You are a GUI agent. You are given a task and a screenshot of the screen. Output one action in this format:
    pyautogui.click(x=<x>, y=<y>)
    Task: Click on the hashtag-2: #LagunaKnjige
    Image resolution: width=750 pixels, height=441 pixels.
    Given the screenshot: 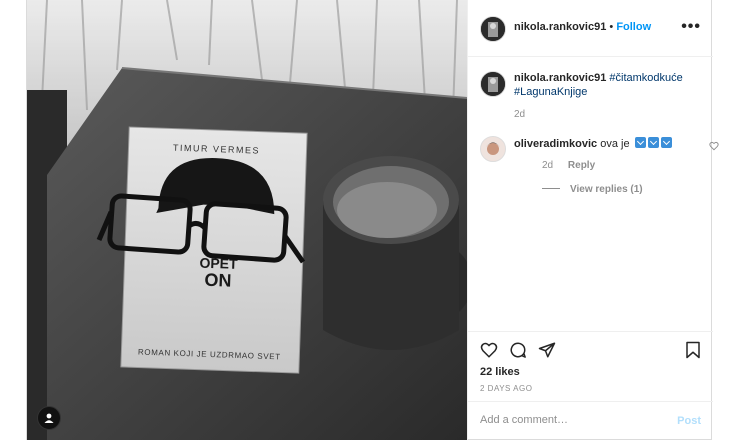 What is the action you would take?
    pyautogui.click(x=550, y=92)
    